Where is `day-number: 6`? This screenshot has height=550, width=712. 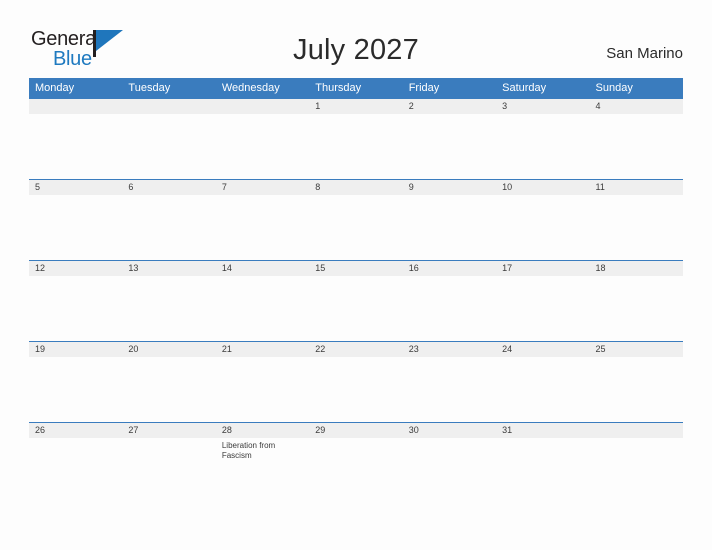 day-number: 6 is located at coordinates (131, 187).